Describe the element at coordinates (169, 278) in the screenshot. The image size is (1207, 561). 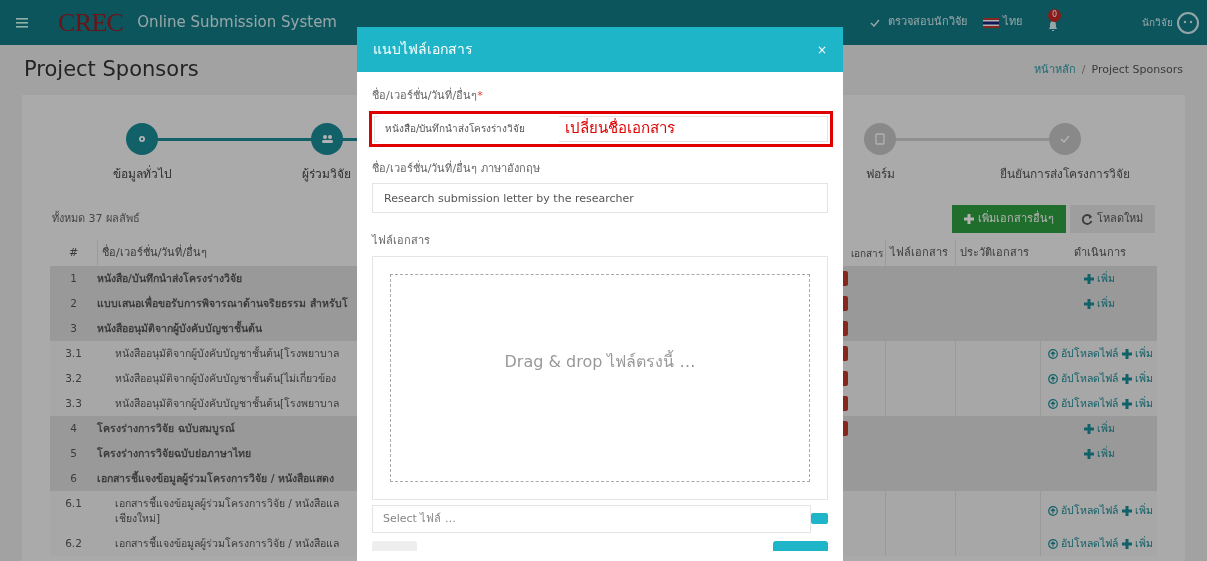
I see `document-name: หนังสือ/บันทึกนำส่งโครงร่างวิจัย` at that location.